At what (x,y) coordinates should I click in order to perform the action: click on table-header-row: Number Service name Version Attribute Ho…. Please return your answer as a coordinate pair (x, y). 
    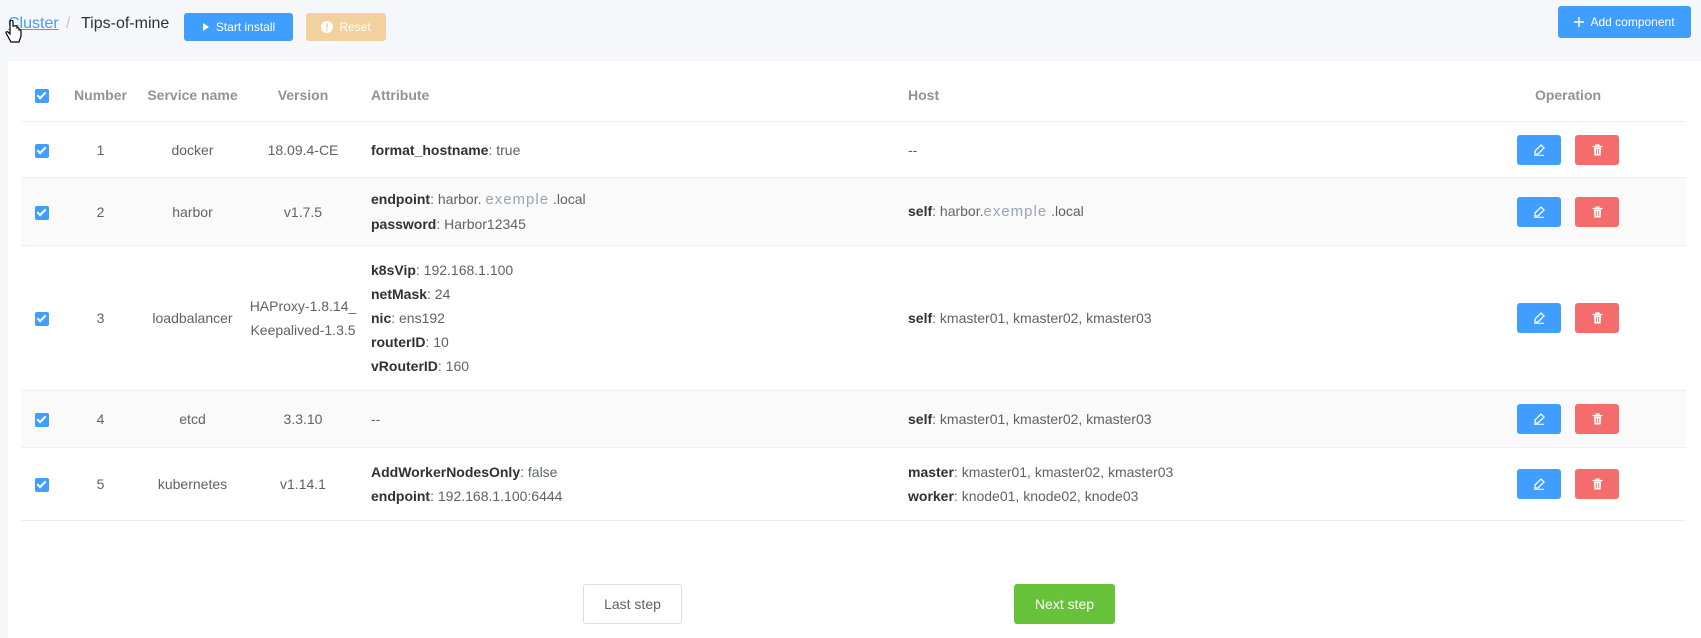
    Looking at the image, I should click on (853, 95).